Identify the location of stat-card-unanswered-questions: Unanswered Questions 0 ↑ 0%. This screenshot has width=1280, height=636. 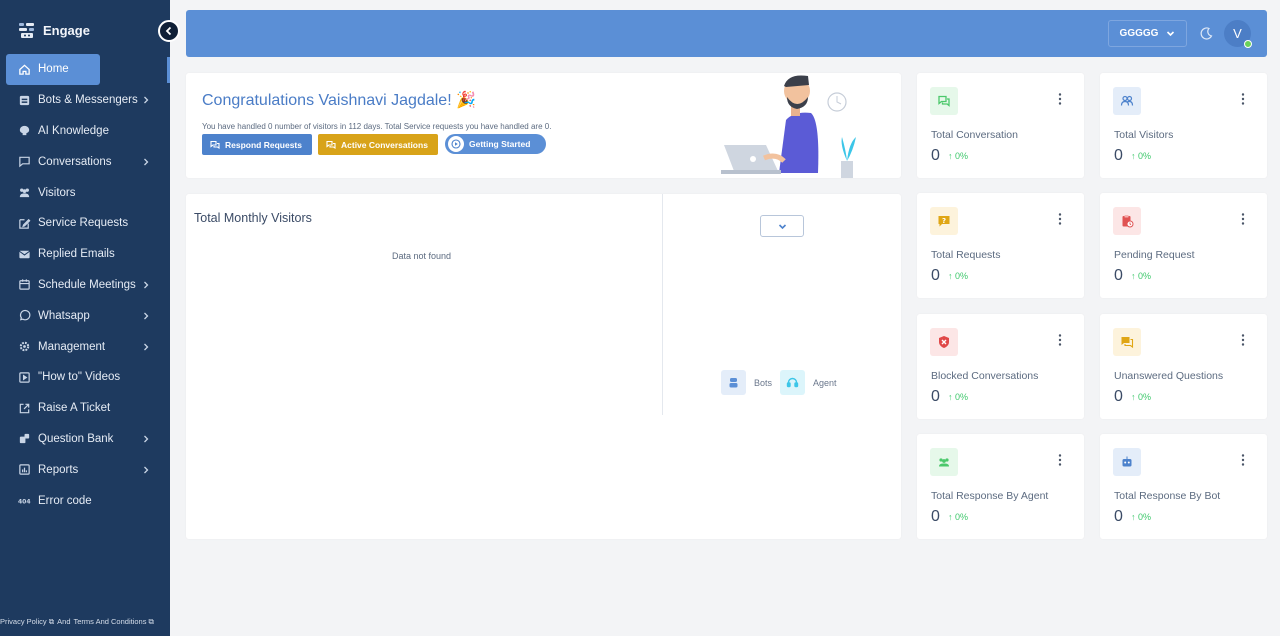
(1183, 366).